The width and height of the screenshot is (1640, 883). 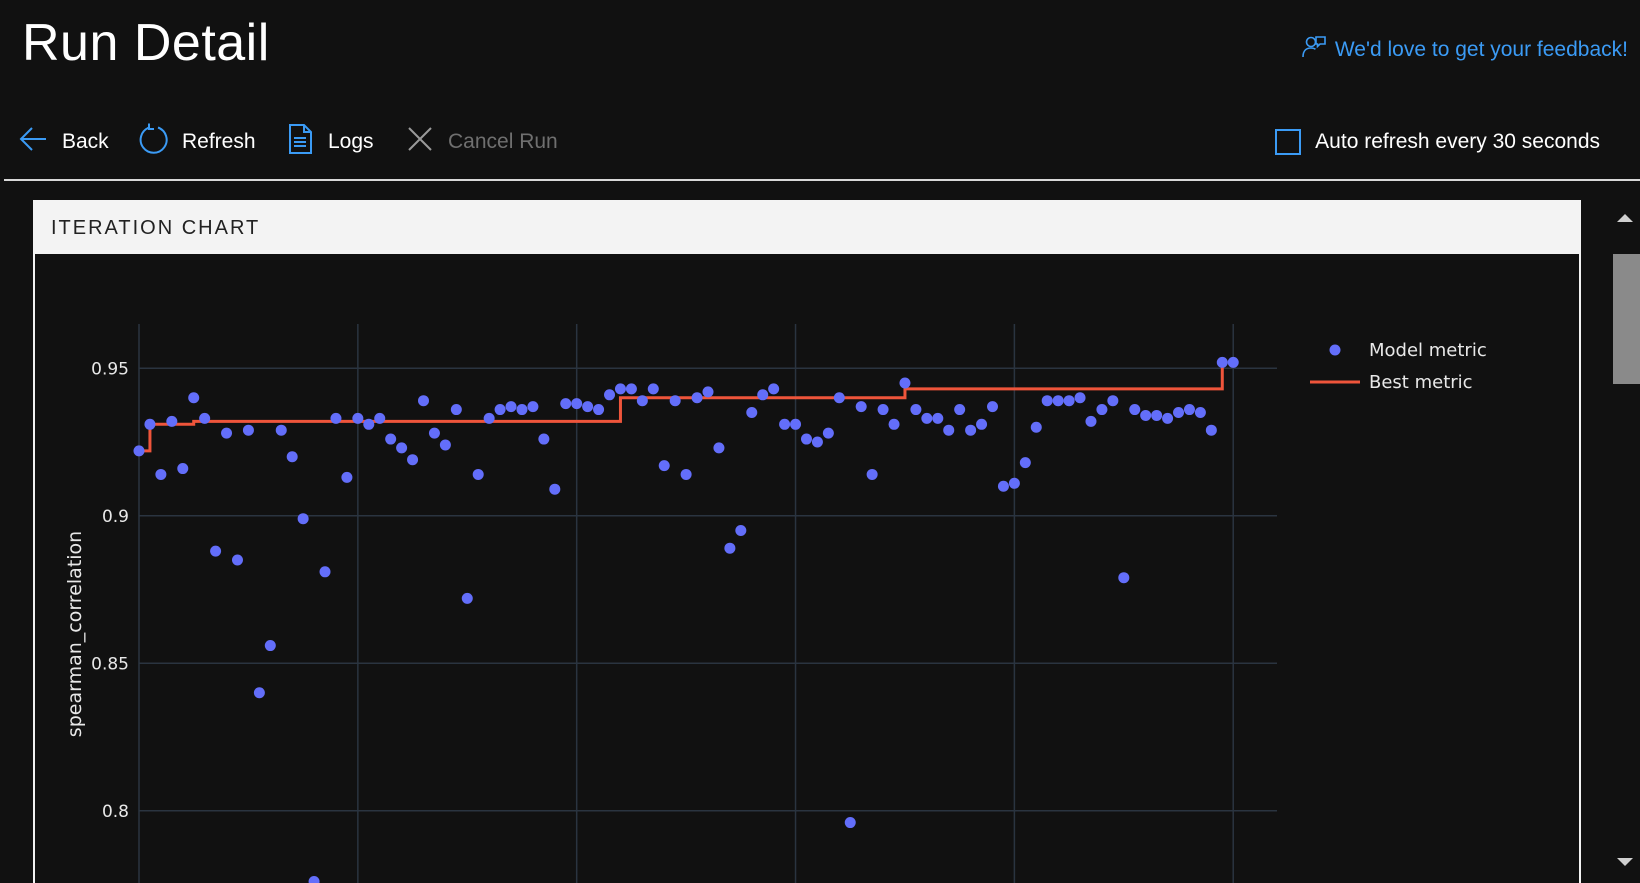 I want to click on vertical-scrollbar, so click(x=1625, y=541).